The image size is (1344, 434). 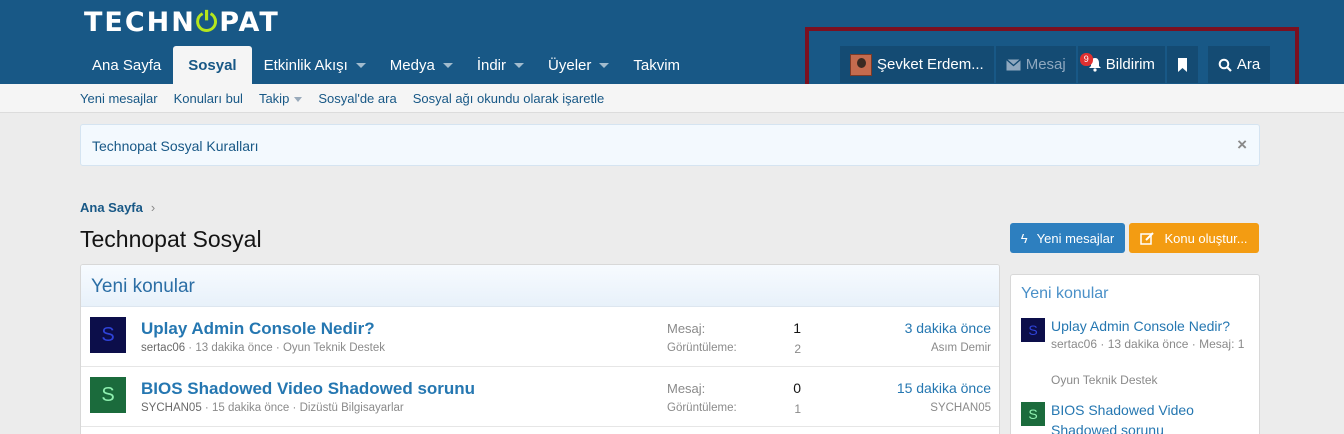 What do you see at coordinates (1152, 417) in the screenshot?
I see `sidebar-thread-title: BIOS Shadowed Video Shadowed sorunu` at bounding box center [1152, 417].